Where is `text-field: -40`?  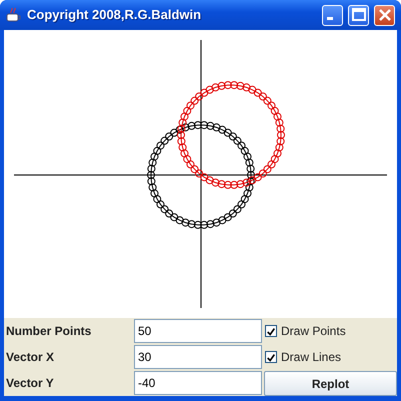
text-field: -40 is located at coordinates (198, 383).